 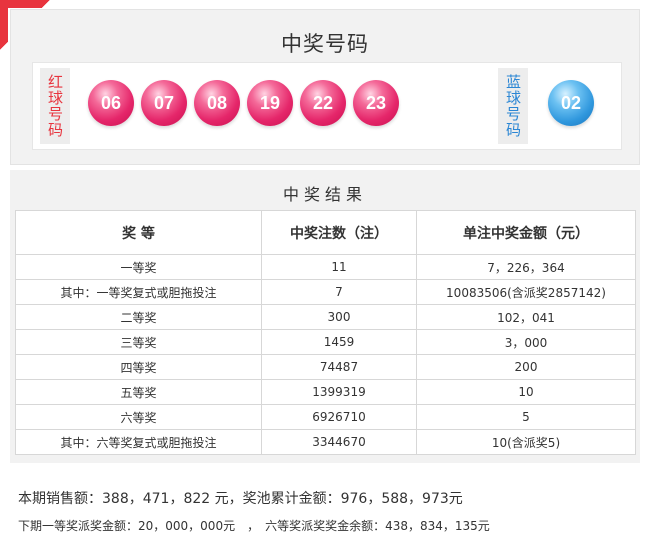 I want to click on prize-level-cell: 六等奖, so click(x=138, y=417).